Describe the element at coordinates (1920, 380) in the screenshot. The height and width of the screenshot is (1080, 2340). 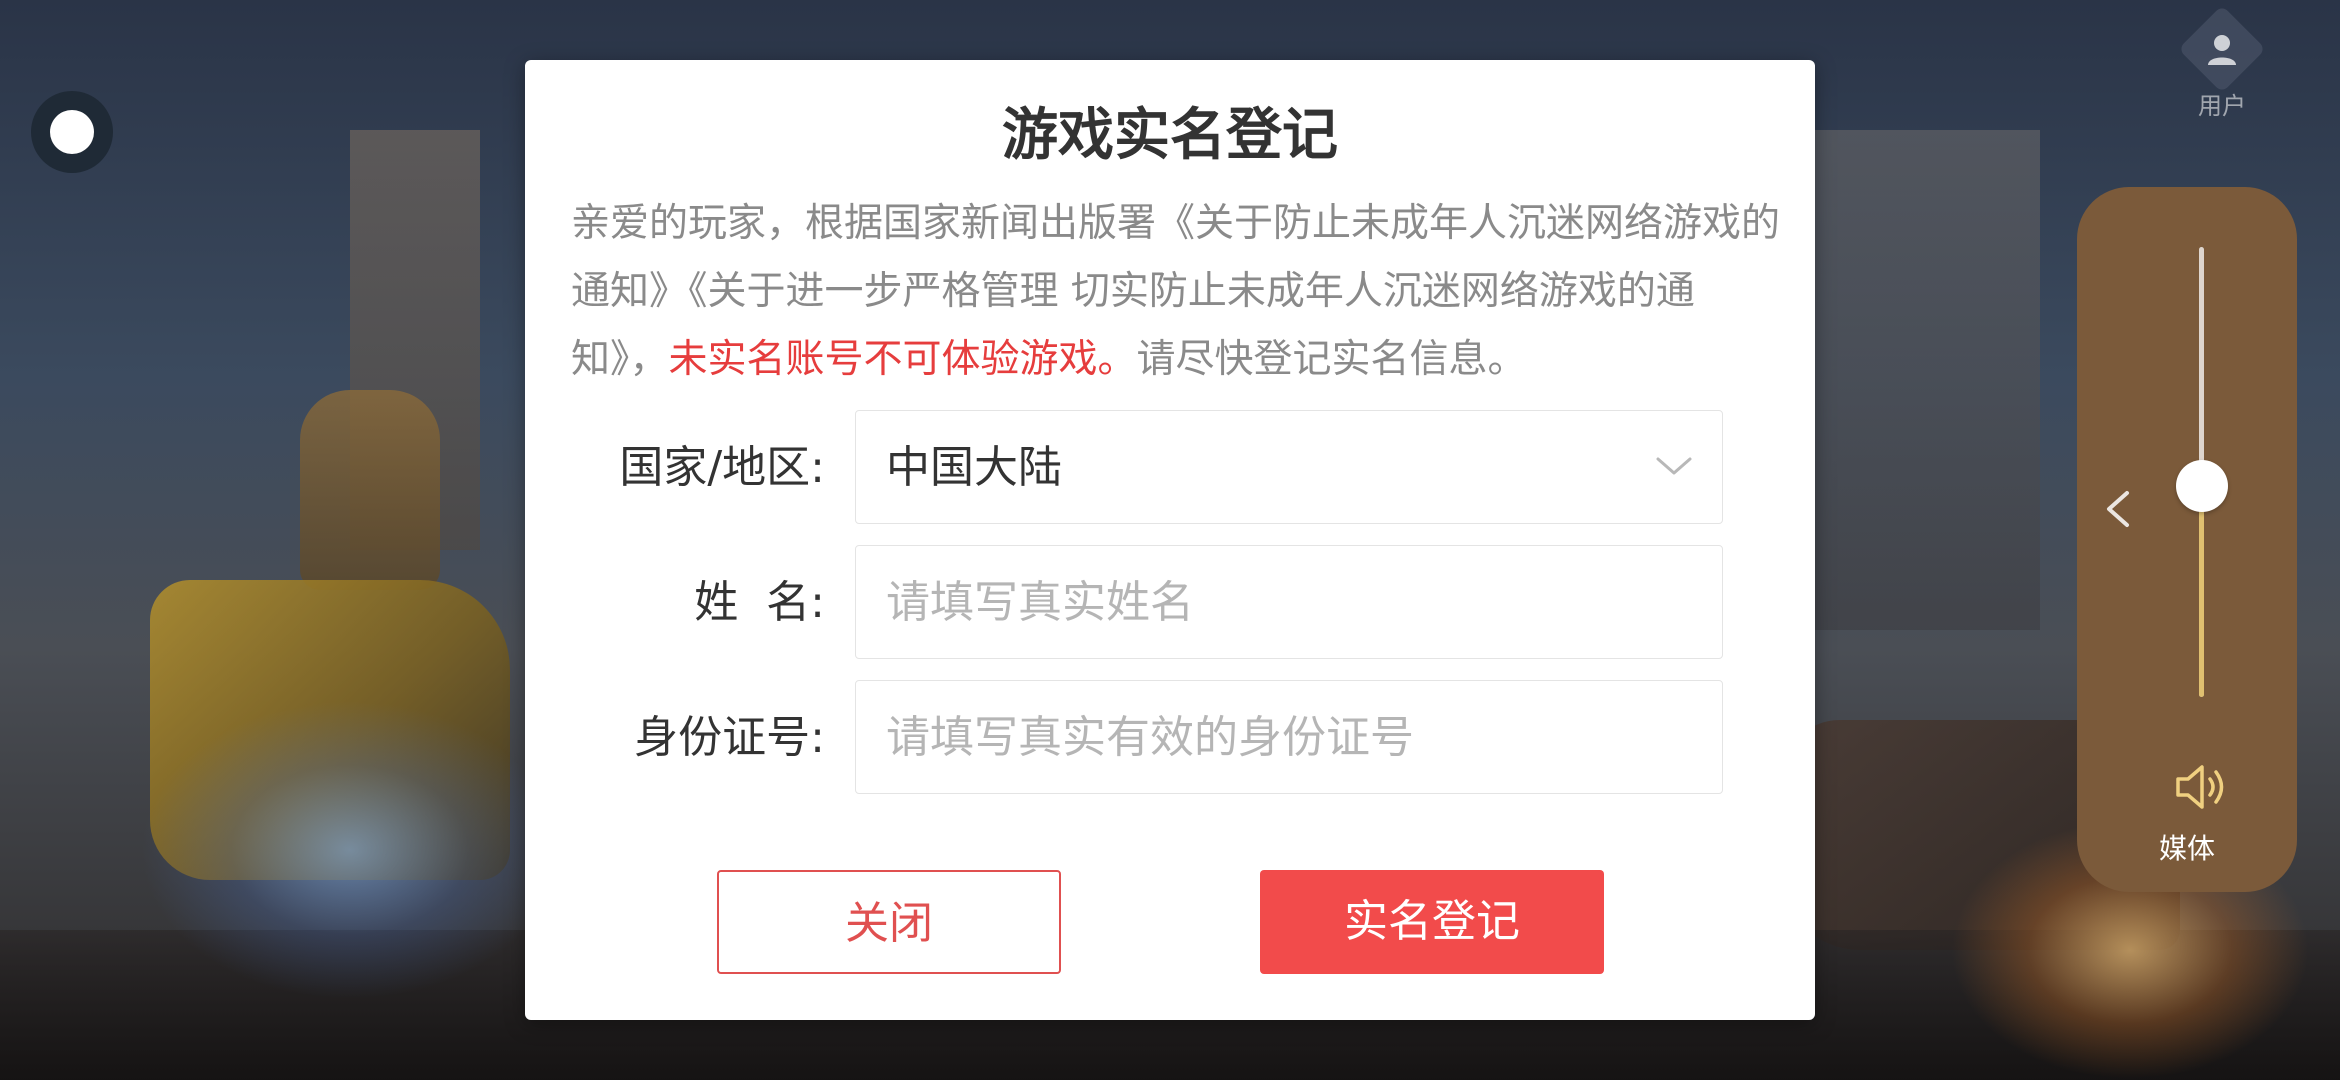
I see `background-tower-right` at that location.